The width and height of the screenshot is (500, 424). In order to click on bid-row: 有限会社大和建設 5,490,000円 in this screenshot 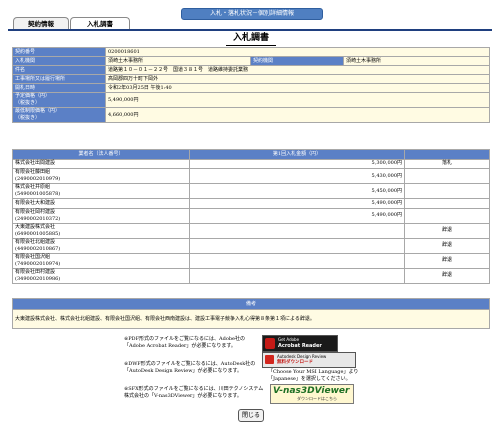, I will do `click(251, 203)`.